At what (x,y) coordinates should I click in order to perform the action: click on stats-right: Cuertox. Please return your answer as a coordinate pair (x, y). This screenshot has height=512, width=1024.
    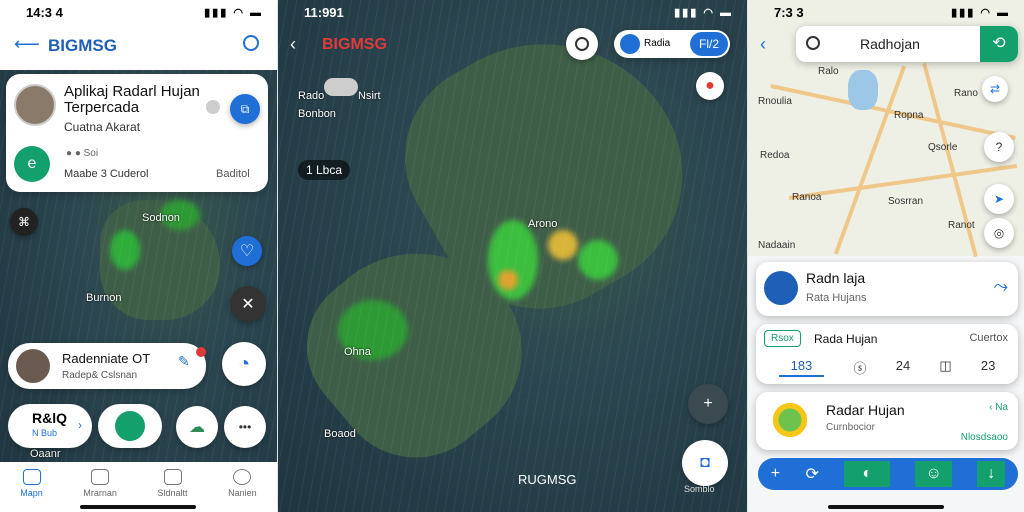
    Looking at the image, I should click on (988, 338).